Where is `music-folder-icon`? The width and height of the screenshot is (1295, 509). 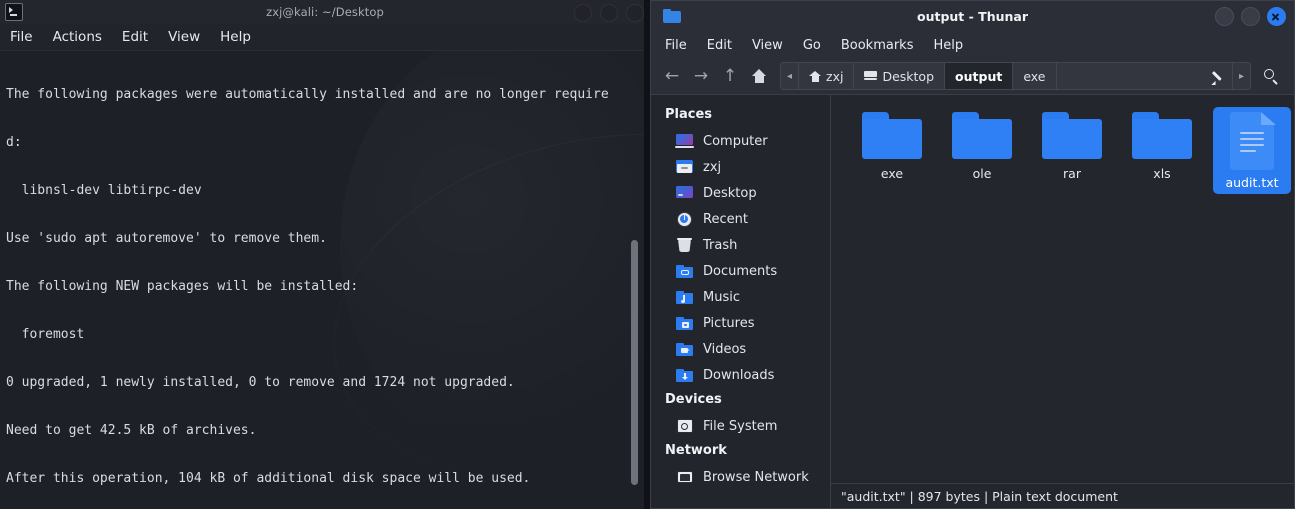 music-folder-icon is located at coordinates (684, 297).